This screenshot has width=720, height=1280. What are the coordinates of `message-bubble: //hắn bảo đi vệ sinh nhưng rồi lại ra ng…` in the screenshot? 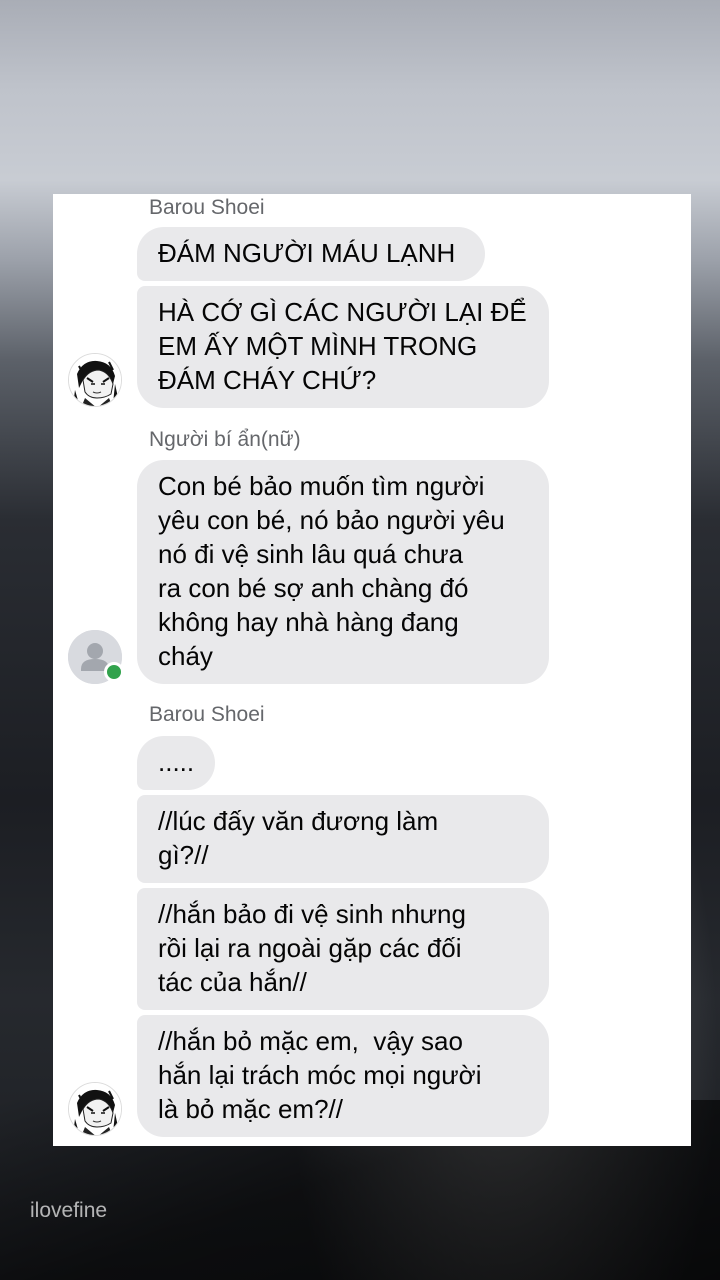 It's located at (343, 949).